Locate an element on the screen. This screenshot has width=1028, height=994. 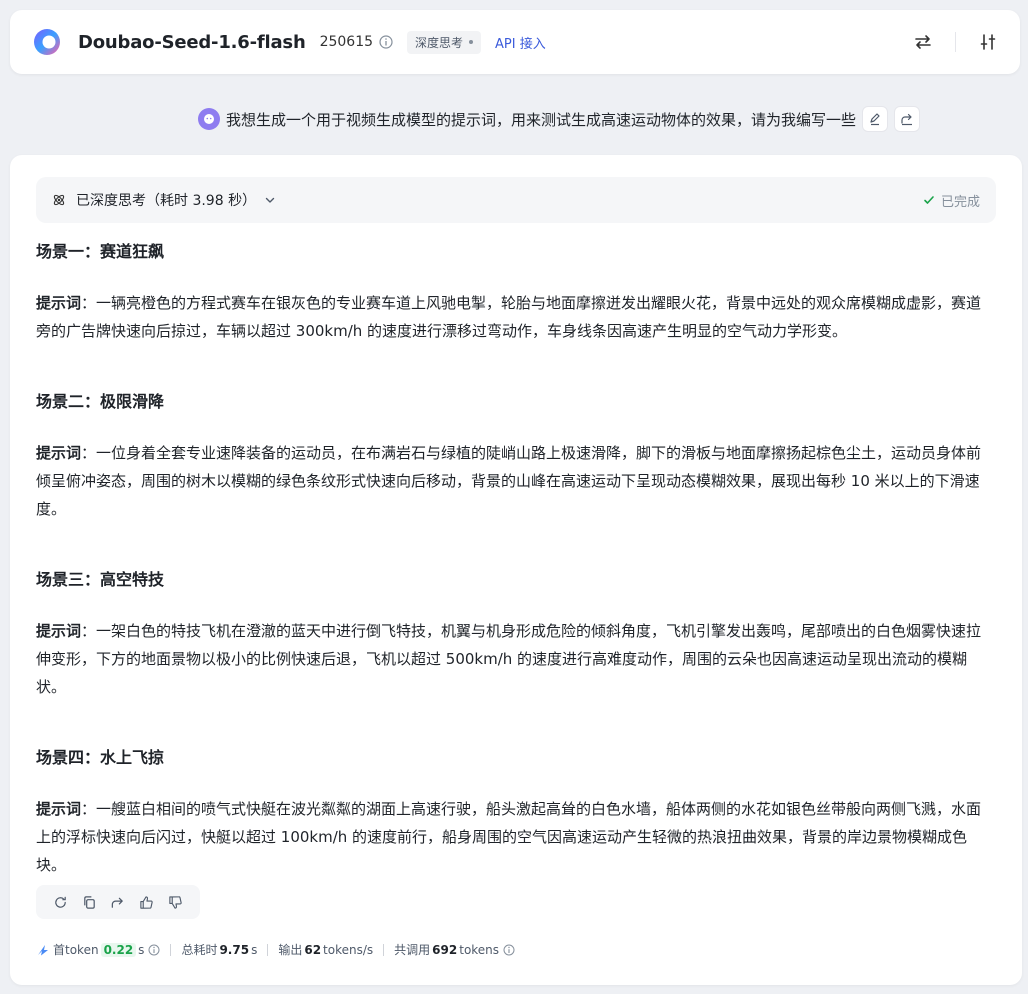
doubao-logo-icon is located at coordinates (47, 42).